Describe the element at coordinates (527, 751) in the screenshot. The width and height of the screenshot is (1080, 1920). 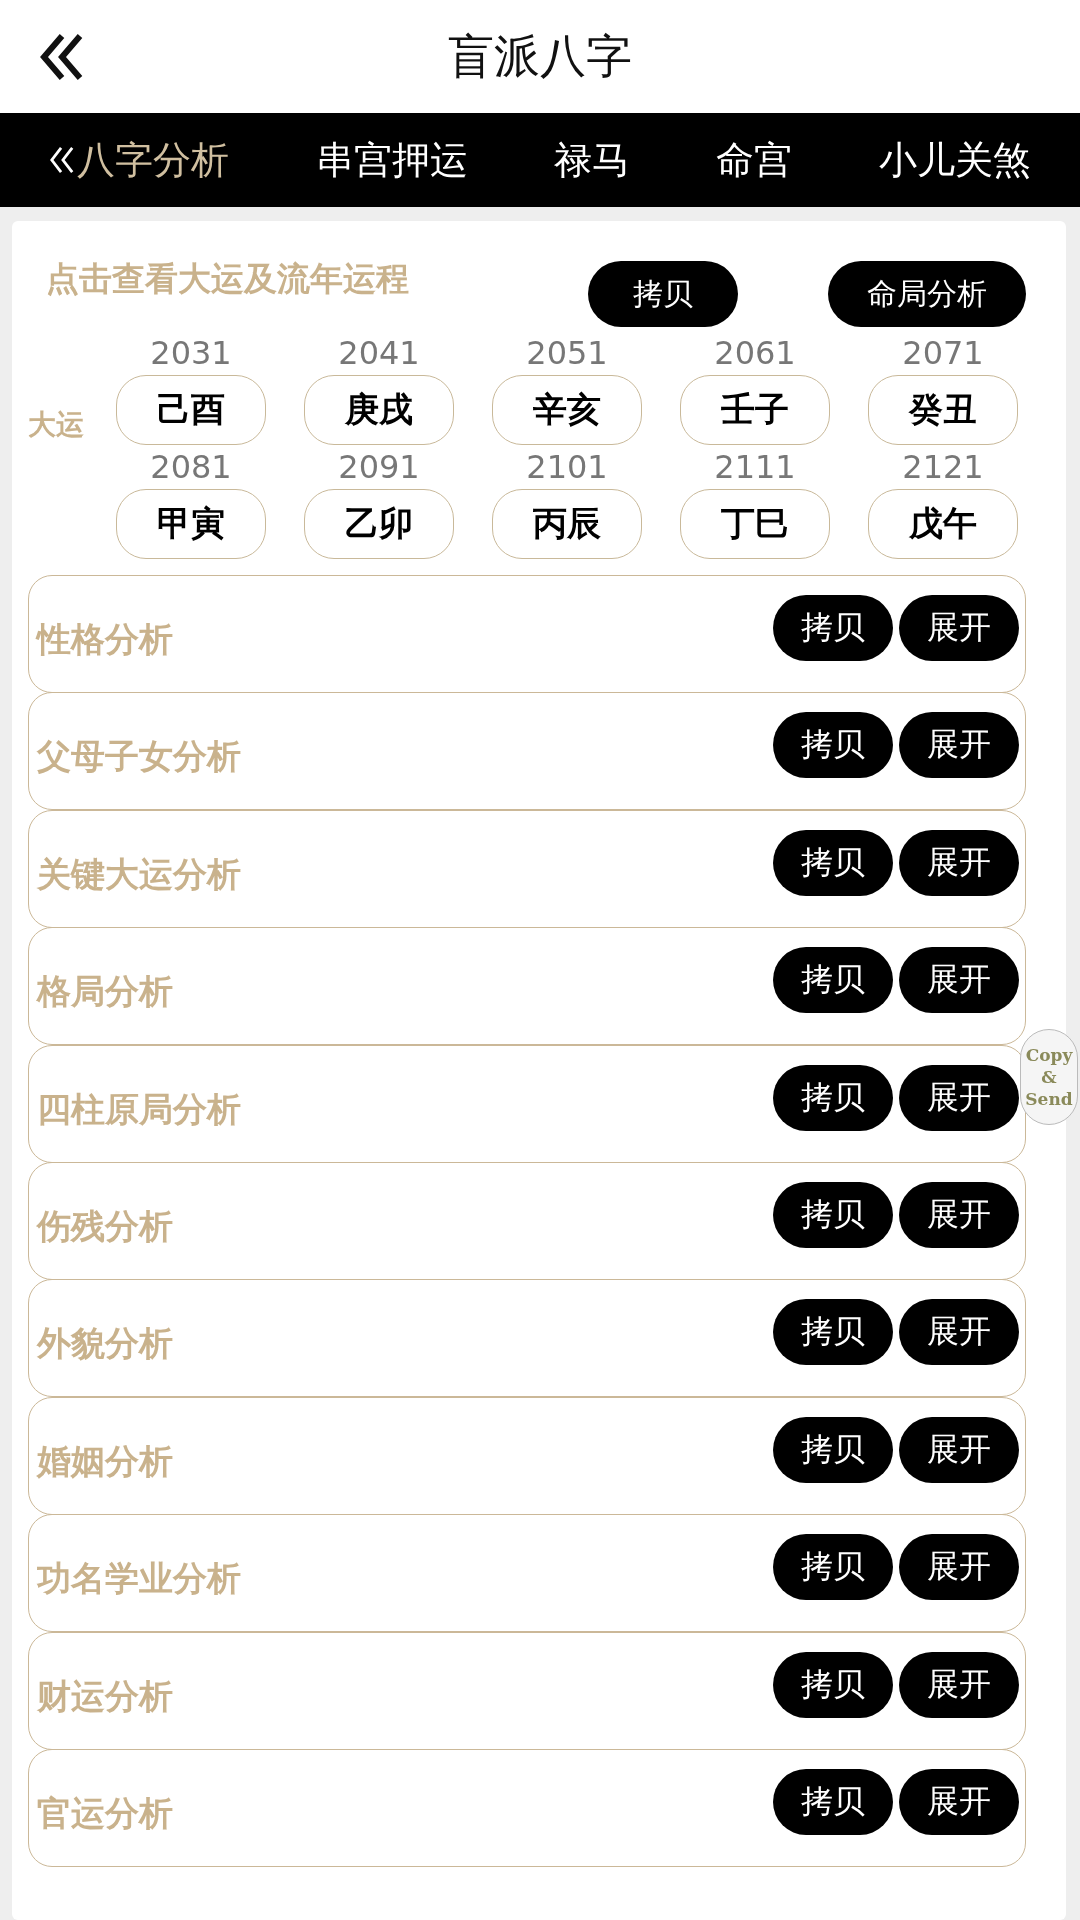
I see `section-row: 父母子女分析 拷贝 展开` at that location.